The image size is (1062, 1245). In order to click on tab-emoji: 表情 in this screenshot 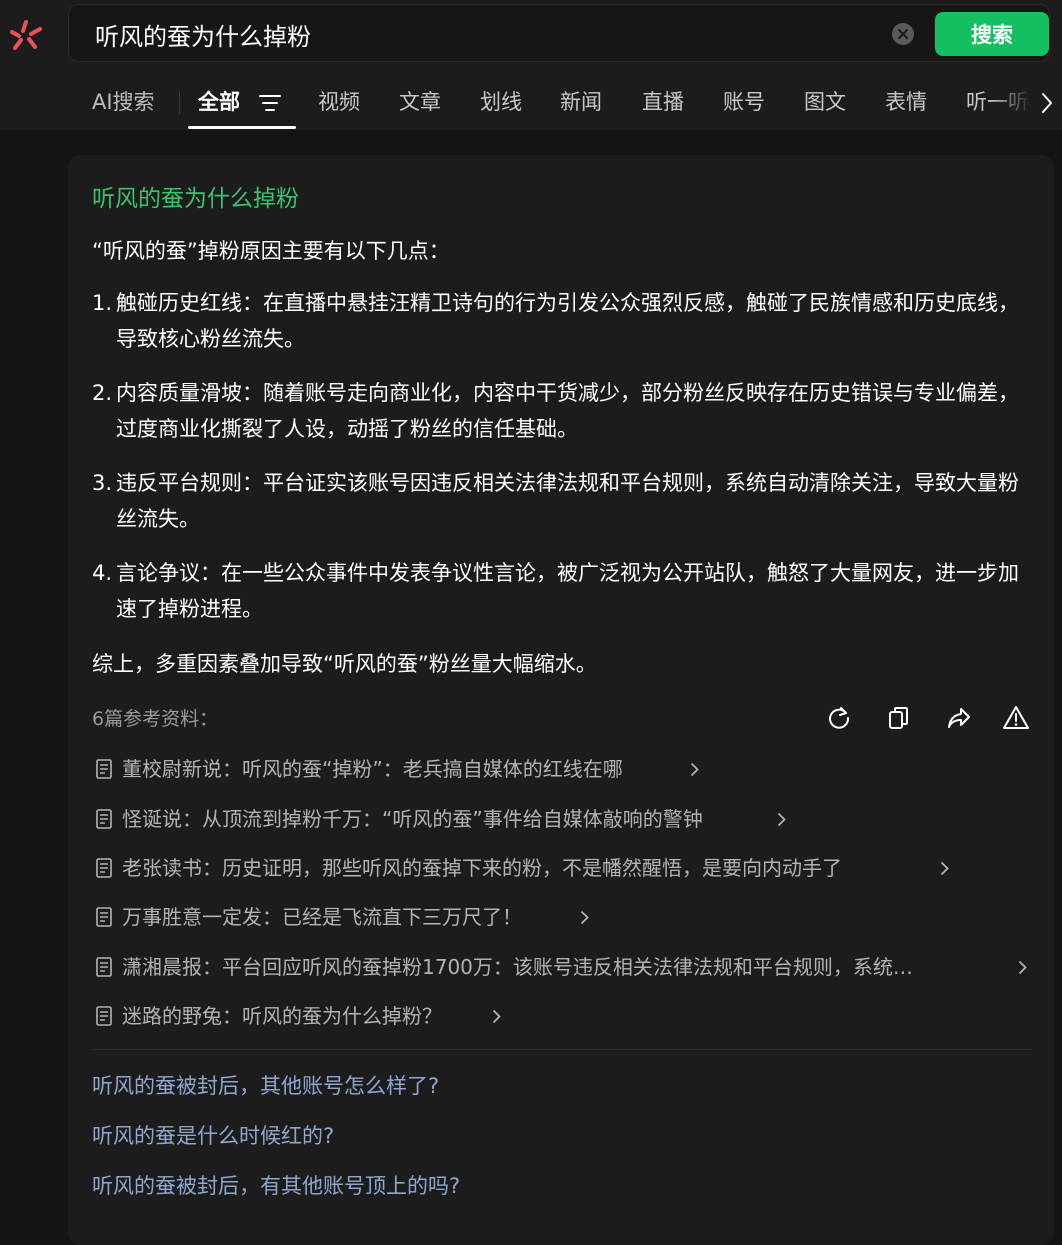, I will do `click(906, 102)`.